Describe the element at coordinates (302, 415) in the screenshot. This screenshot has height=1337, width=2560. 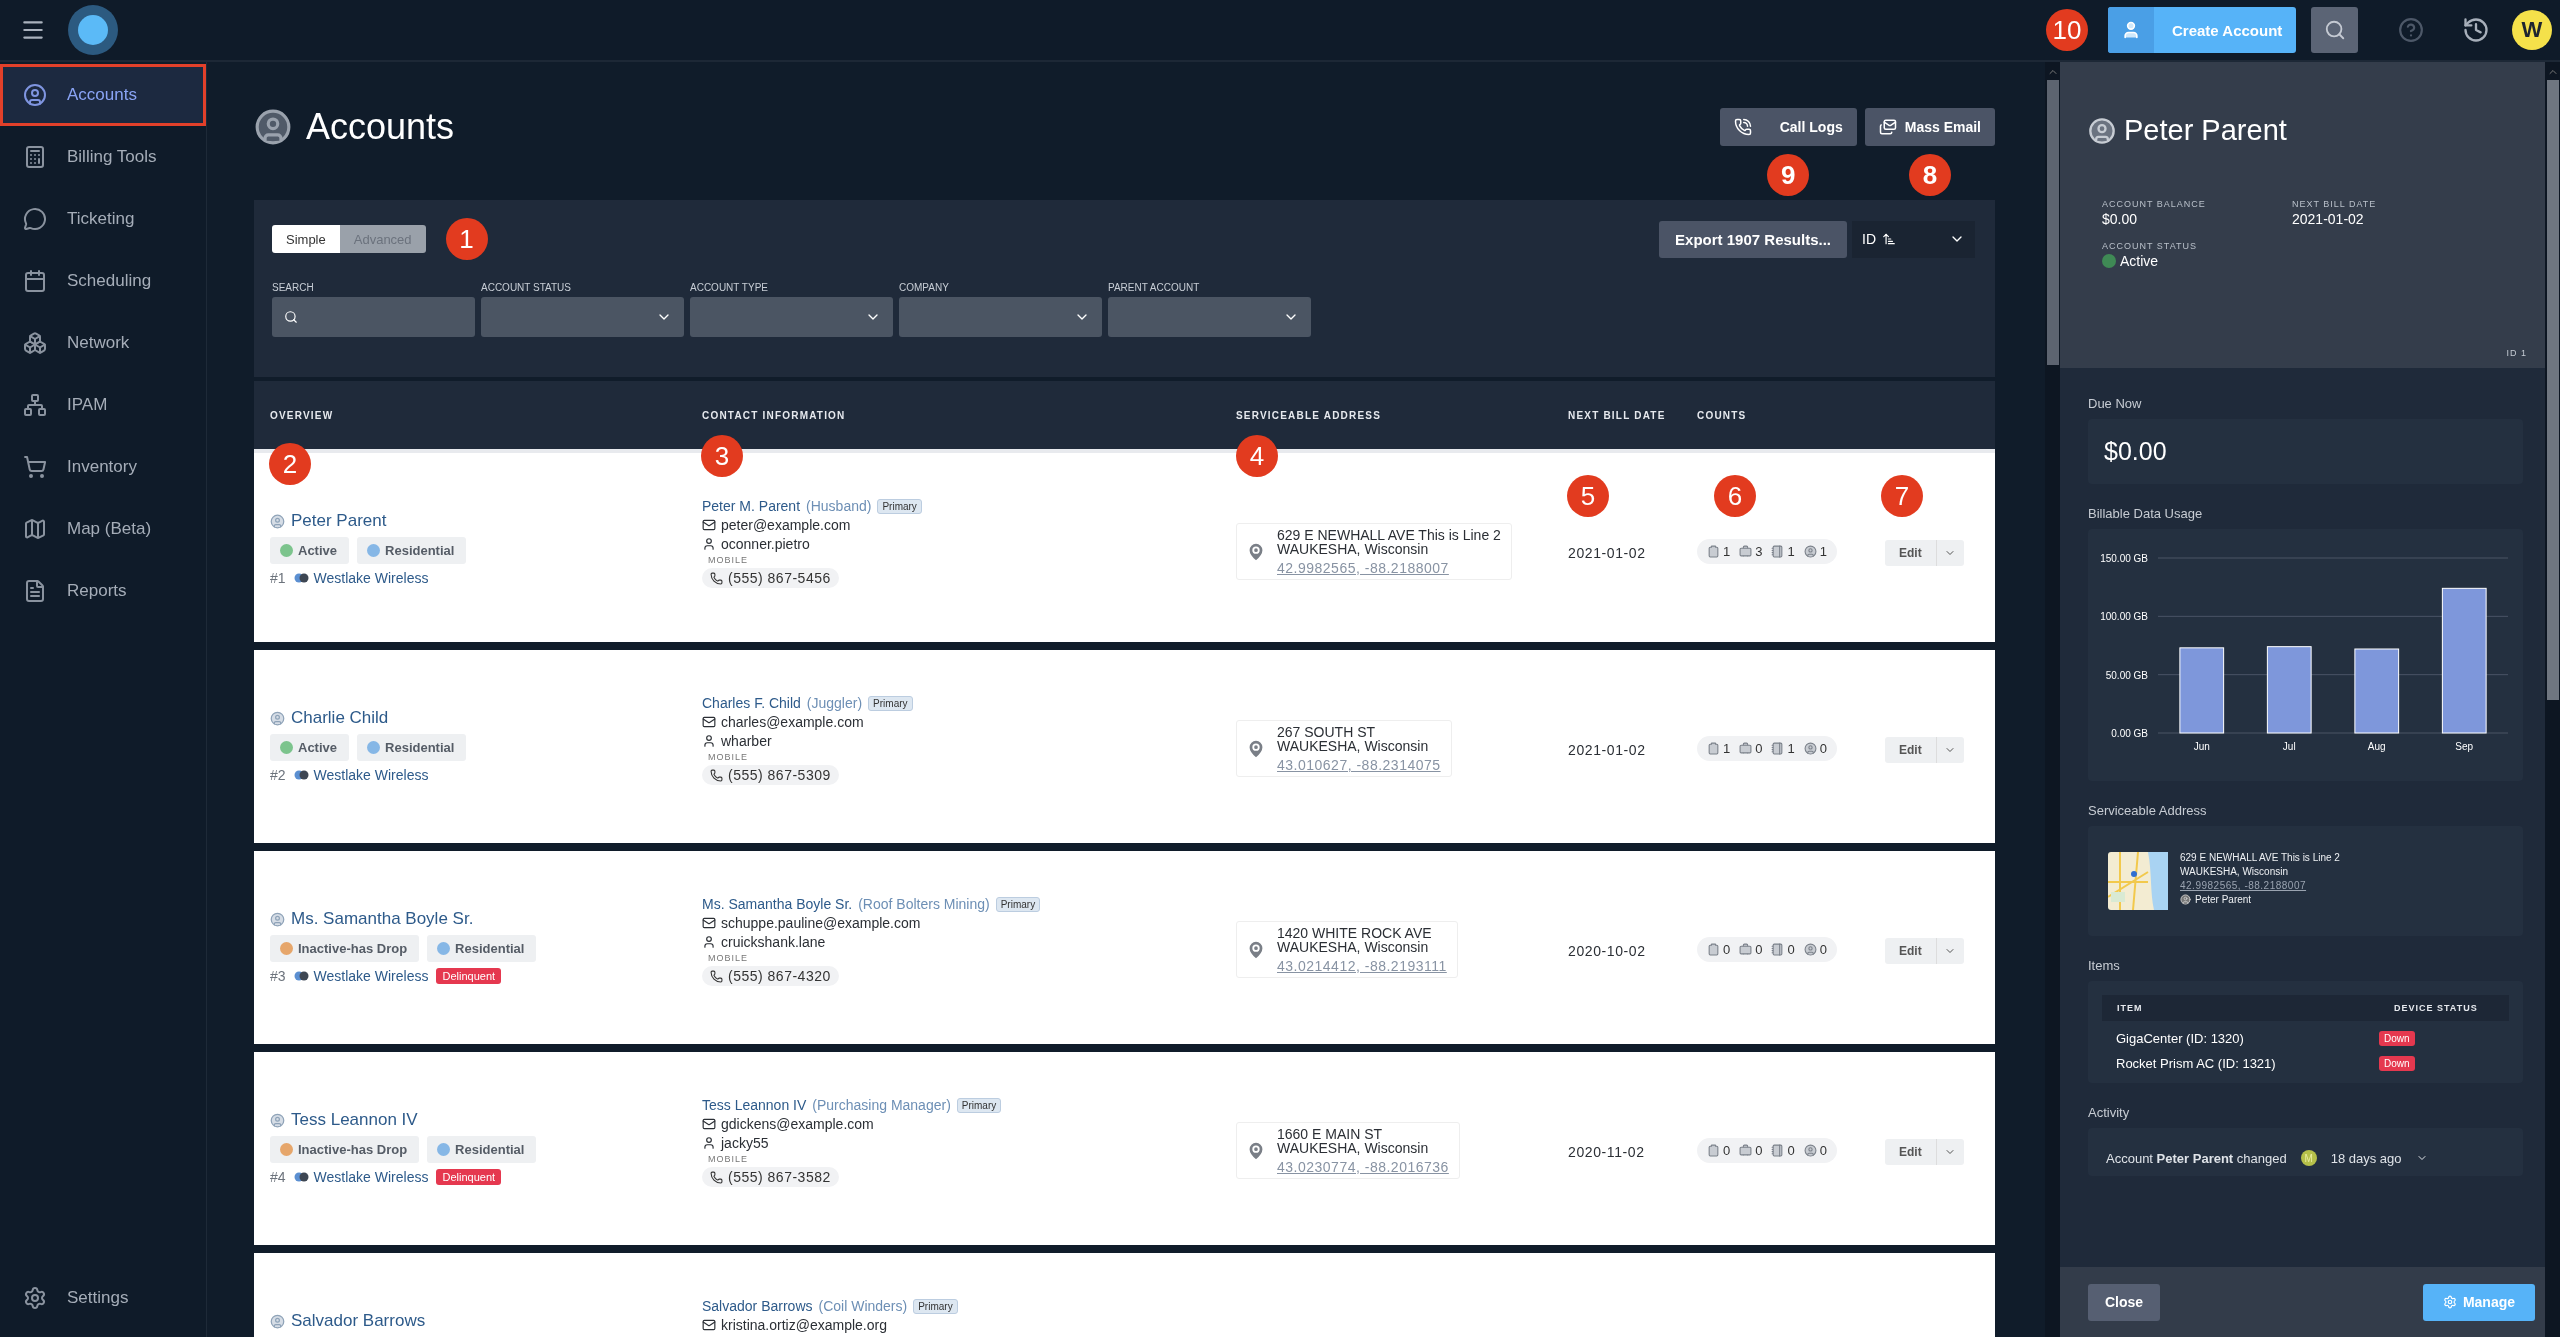
I see `column-header: OVERVIEW` at that location.